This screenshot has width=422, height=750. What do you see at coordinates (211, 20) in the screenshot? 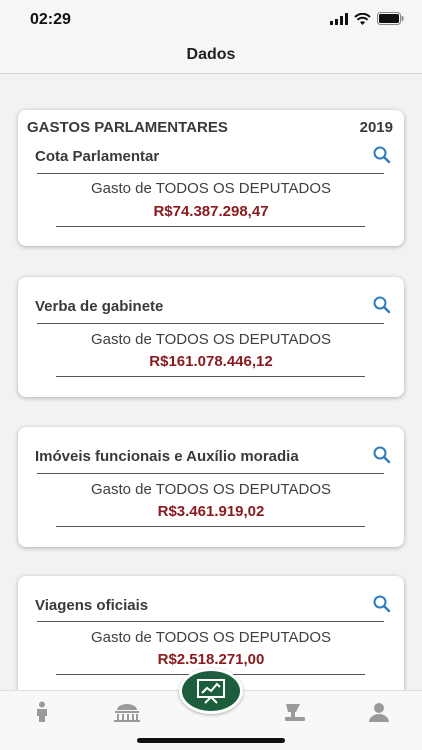
I see `status-bar: 02:29` at bounding box center [211, 20].